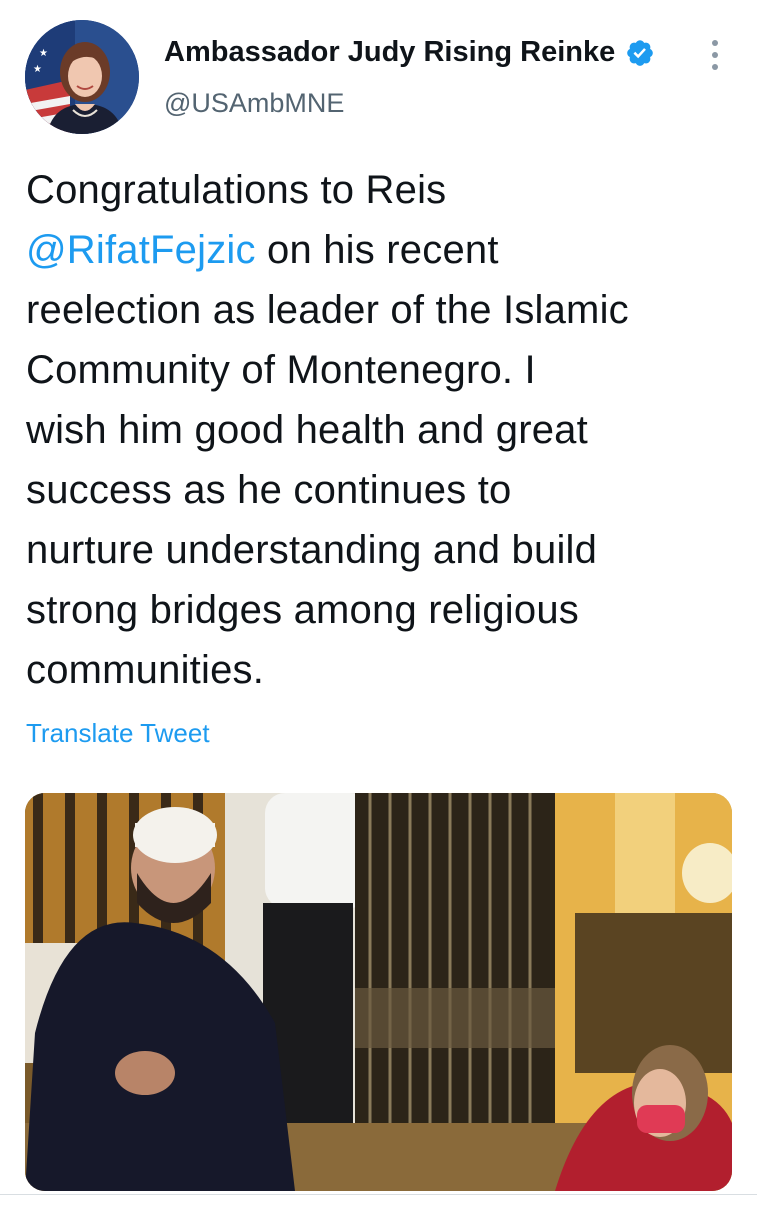 Image resolution: width=757 pixels, height=1222 pixels. I want to click on tweet-text-line: wish him good health and great, so click(381, 430).